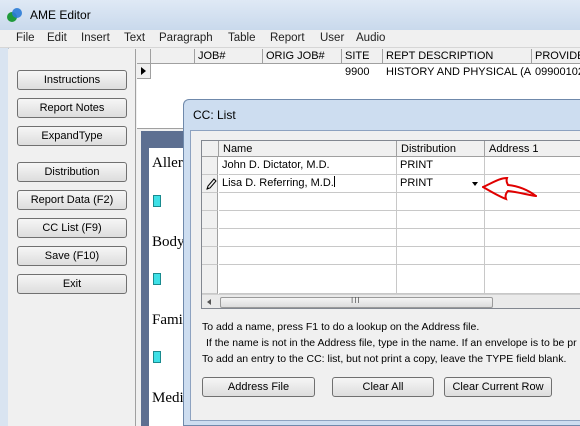  I want to click on cc-name-text: Lisa D. Referring, M.D., so click(278, 183).